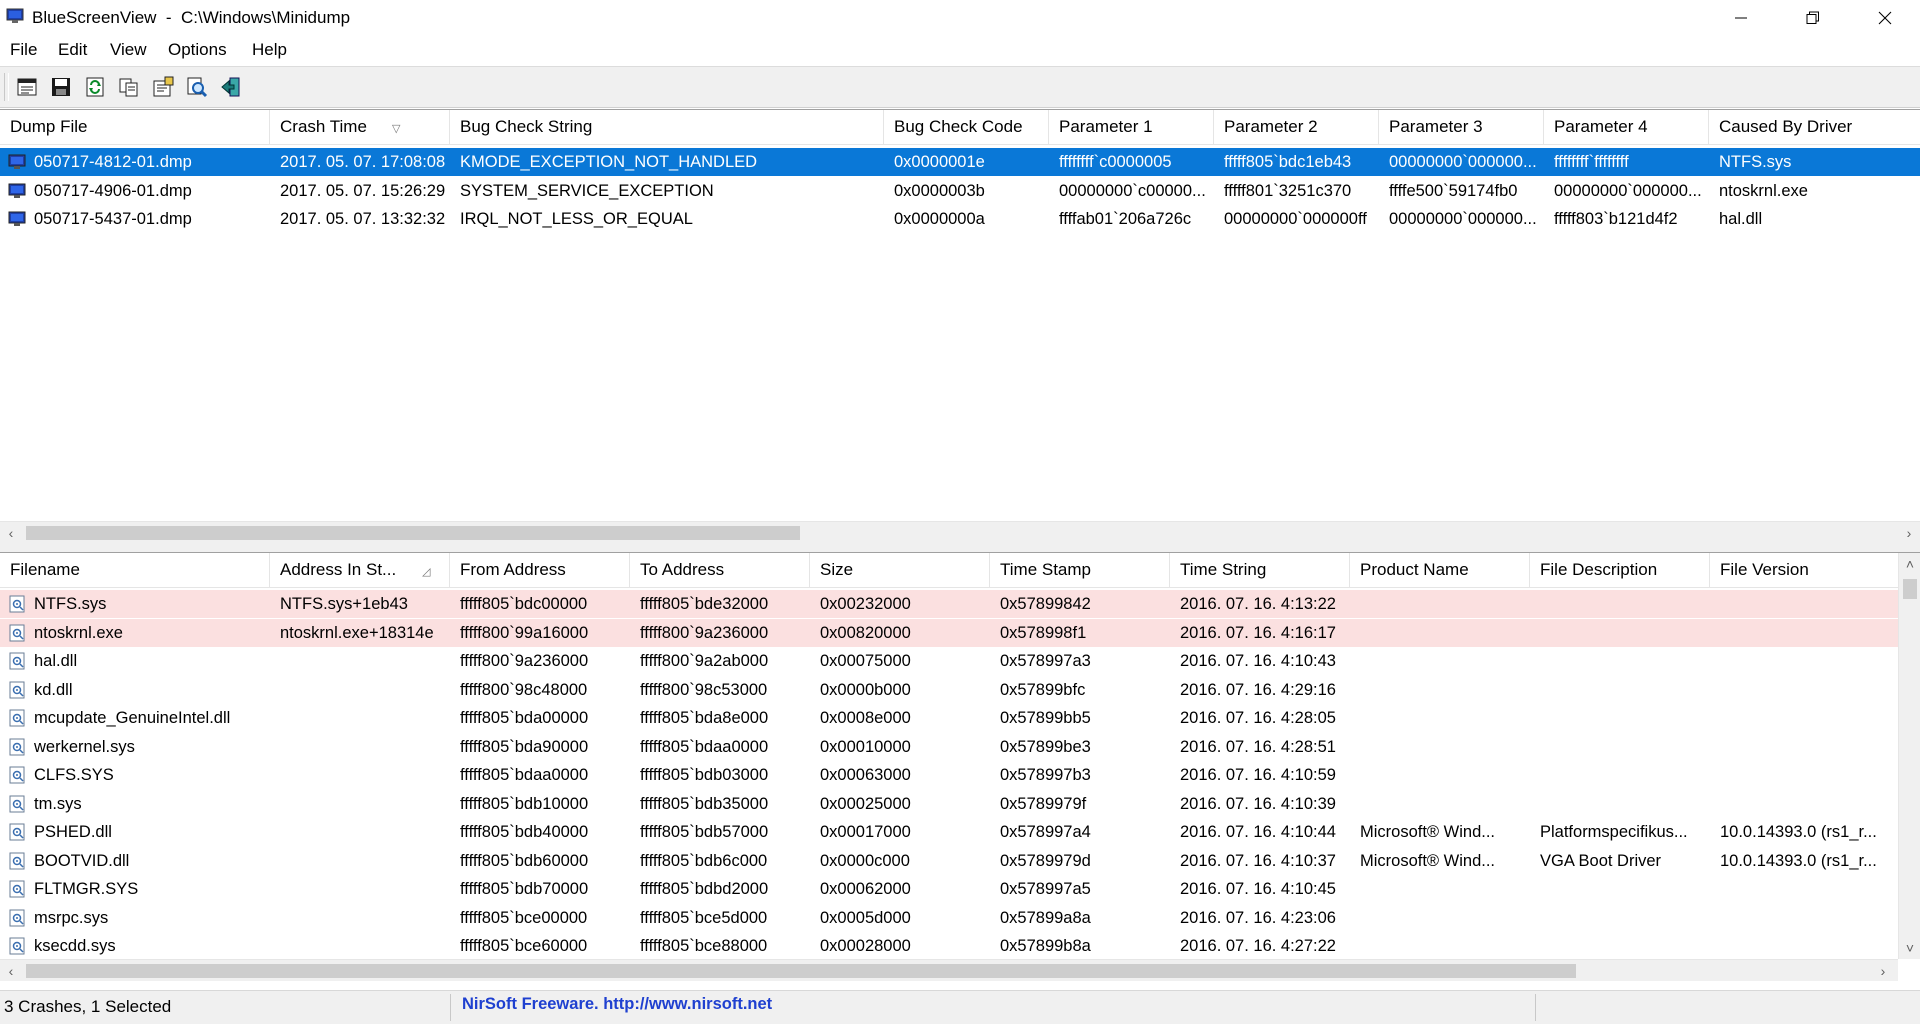 This screenshot has width=1920, height=1024. What do you see at coordinates (95, 87) in the screenshot?
I see `refresh-button` at bounding box center [95, 87].